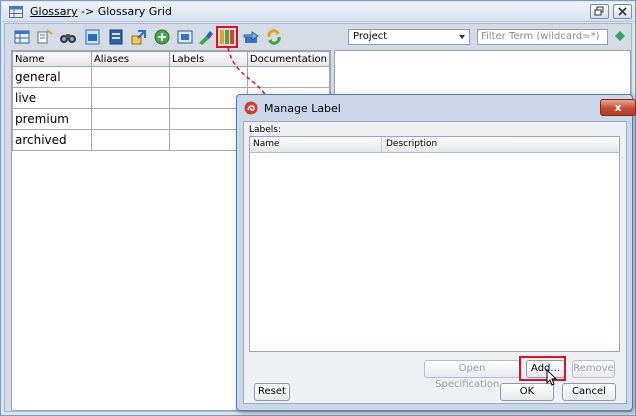 The image size is (636, 416). I want to click on label-icon-highlight, so click(227, 37).